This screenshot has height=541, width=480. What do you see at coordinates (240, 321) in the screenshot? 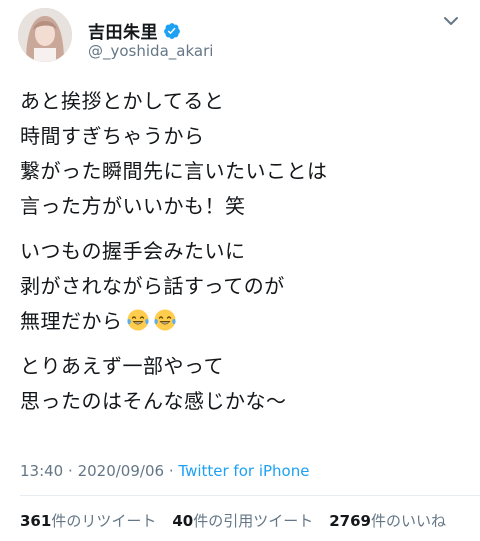
I see `tweet-line-with-emoji: 無理だから` at bounding box center [240, 321].